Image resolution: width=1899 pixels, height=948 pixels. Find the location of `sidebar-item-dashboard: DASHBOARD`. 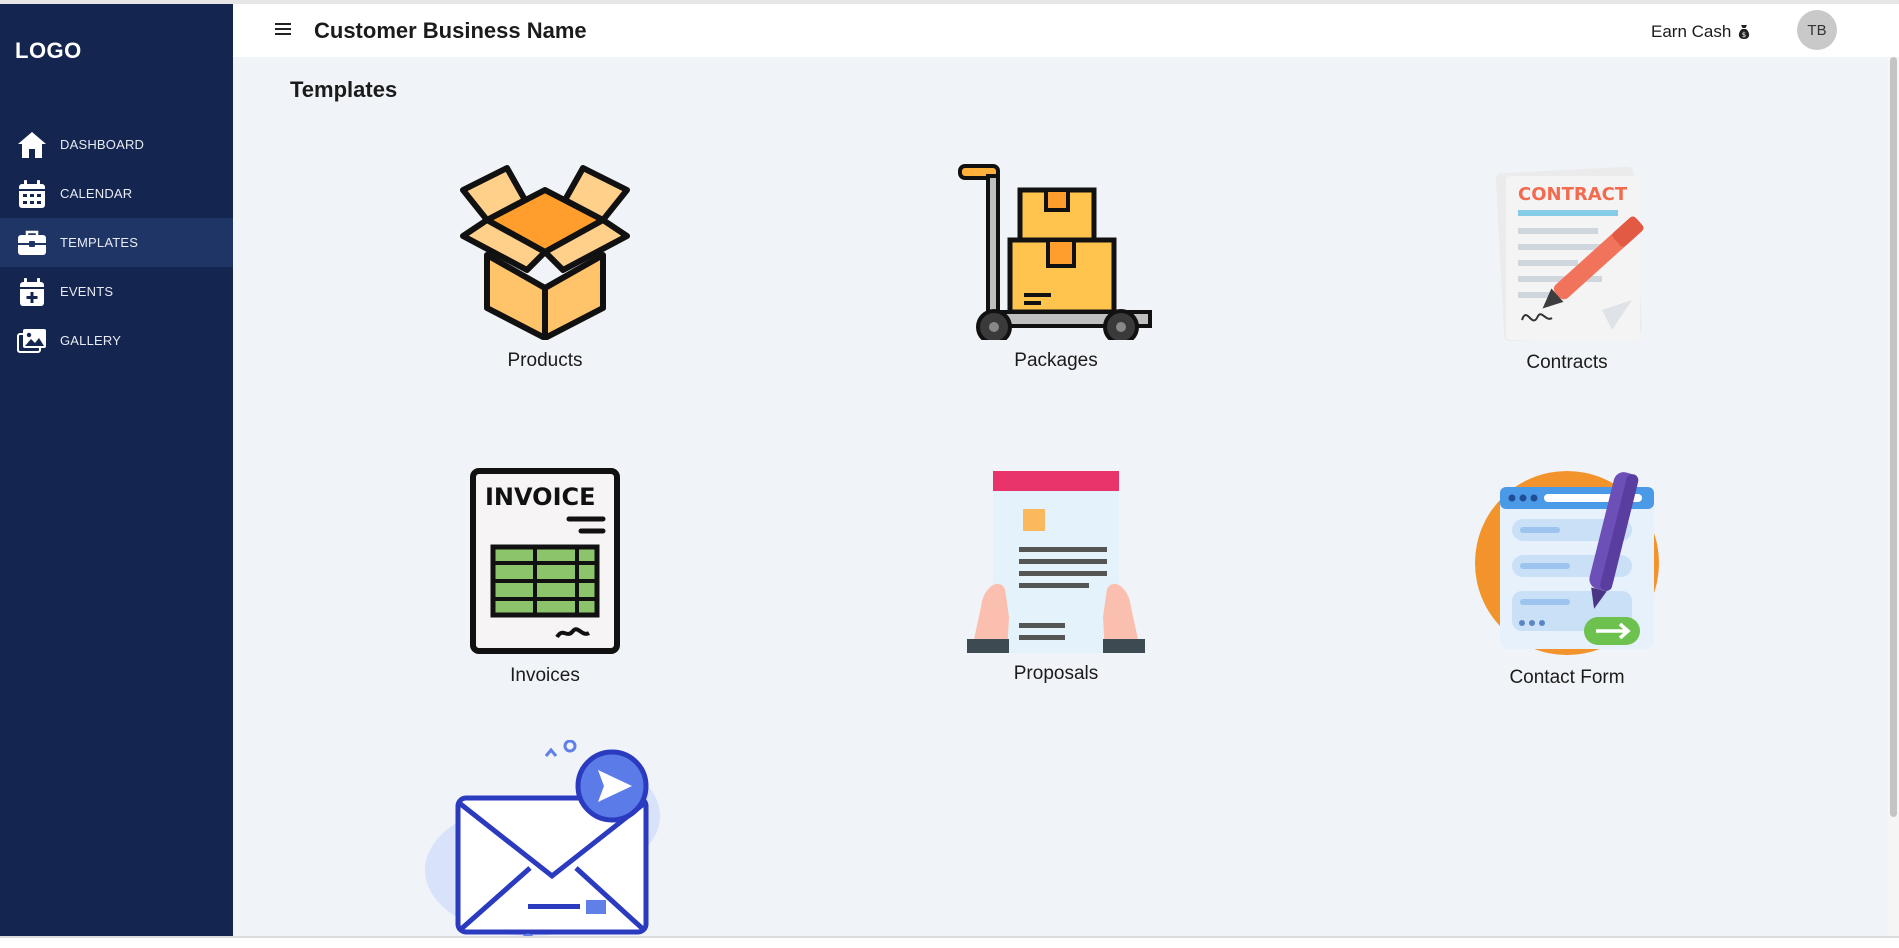

sidebar-item-dashboard: DASHBOARD is located at coordinates (116, 144).